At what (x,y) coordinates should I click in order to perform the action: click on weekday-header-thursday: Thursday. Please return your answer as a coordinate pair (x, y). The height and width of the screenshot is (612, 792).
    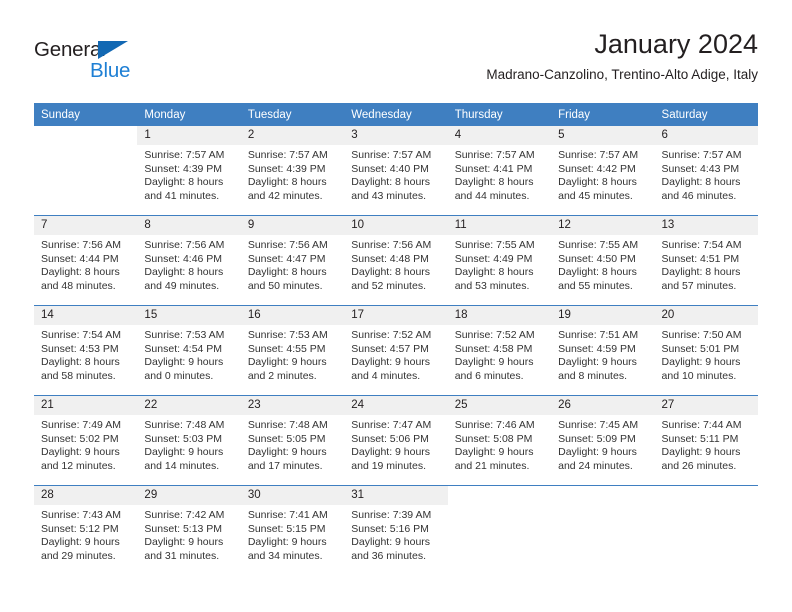
    Looking at the image, I should click on (499, 114).